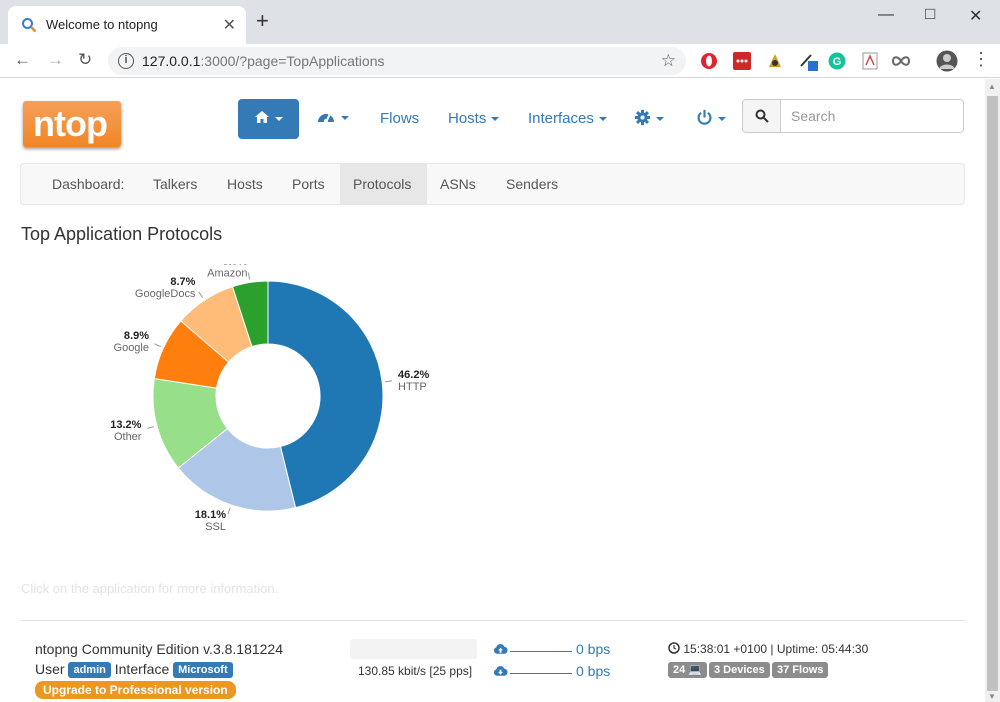  I want to click on logo-text: ntop, so click(70, 123).